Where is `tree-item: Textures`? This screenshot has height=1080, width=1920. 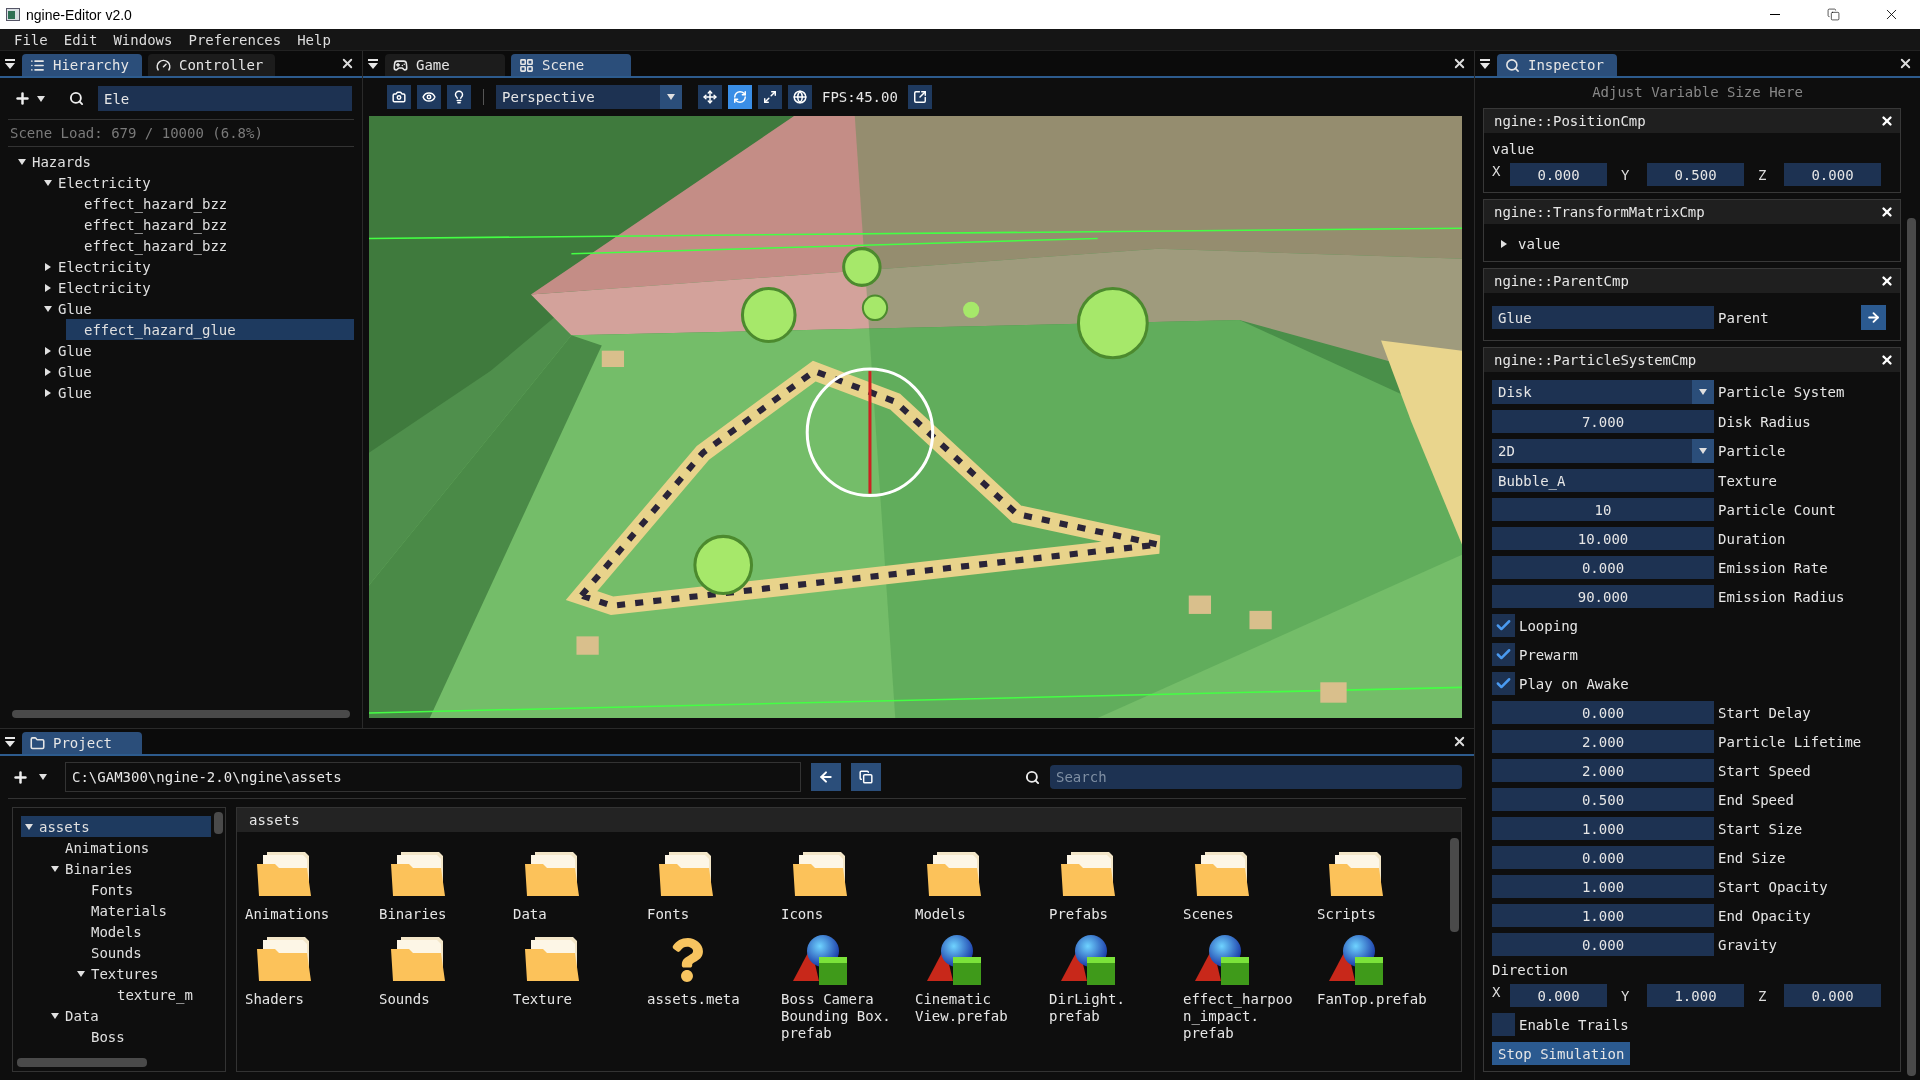 tree-item: Textures is located at coordinates (142, 973).